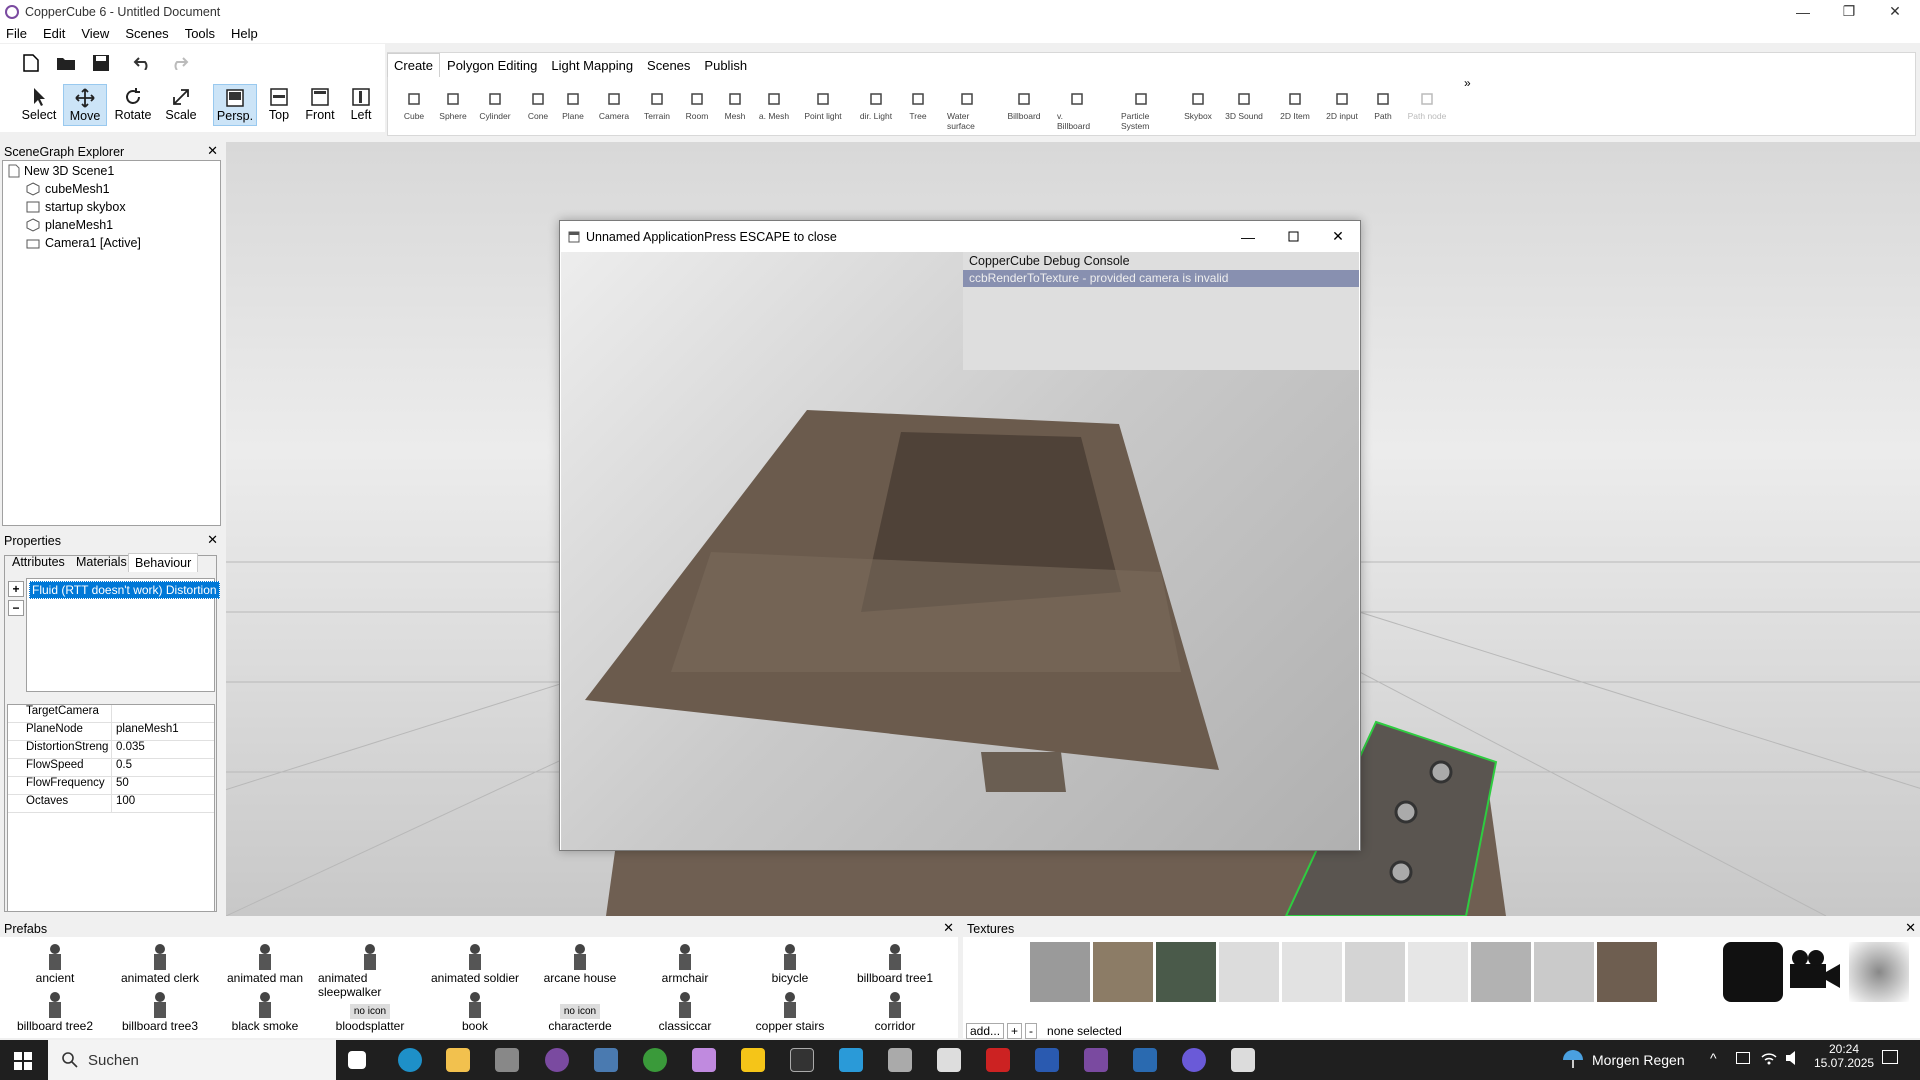  Describe the element at coordinates (39, 105) in the screenshot. I see `select-tool-button: Select` at that location.